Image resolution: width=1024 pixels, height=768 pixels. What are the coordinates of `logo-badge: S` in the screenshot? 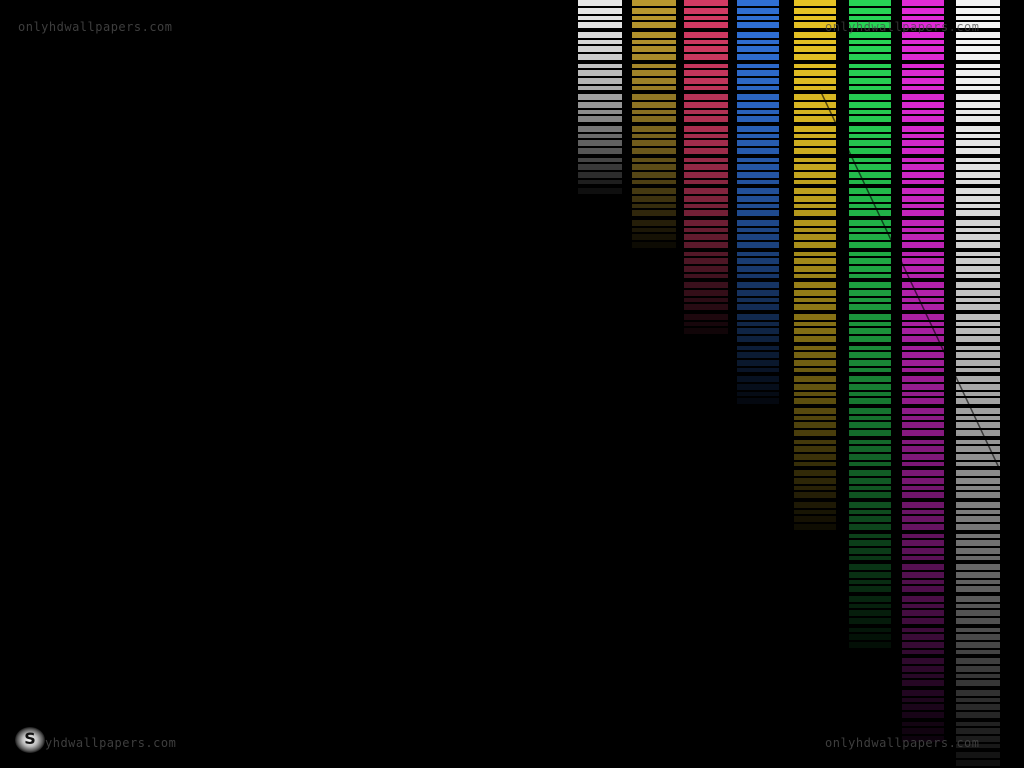 It's located at (30, 740).